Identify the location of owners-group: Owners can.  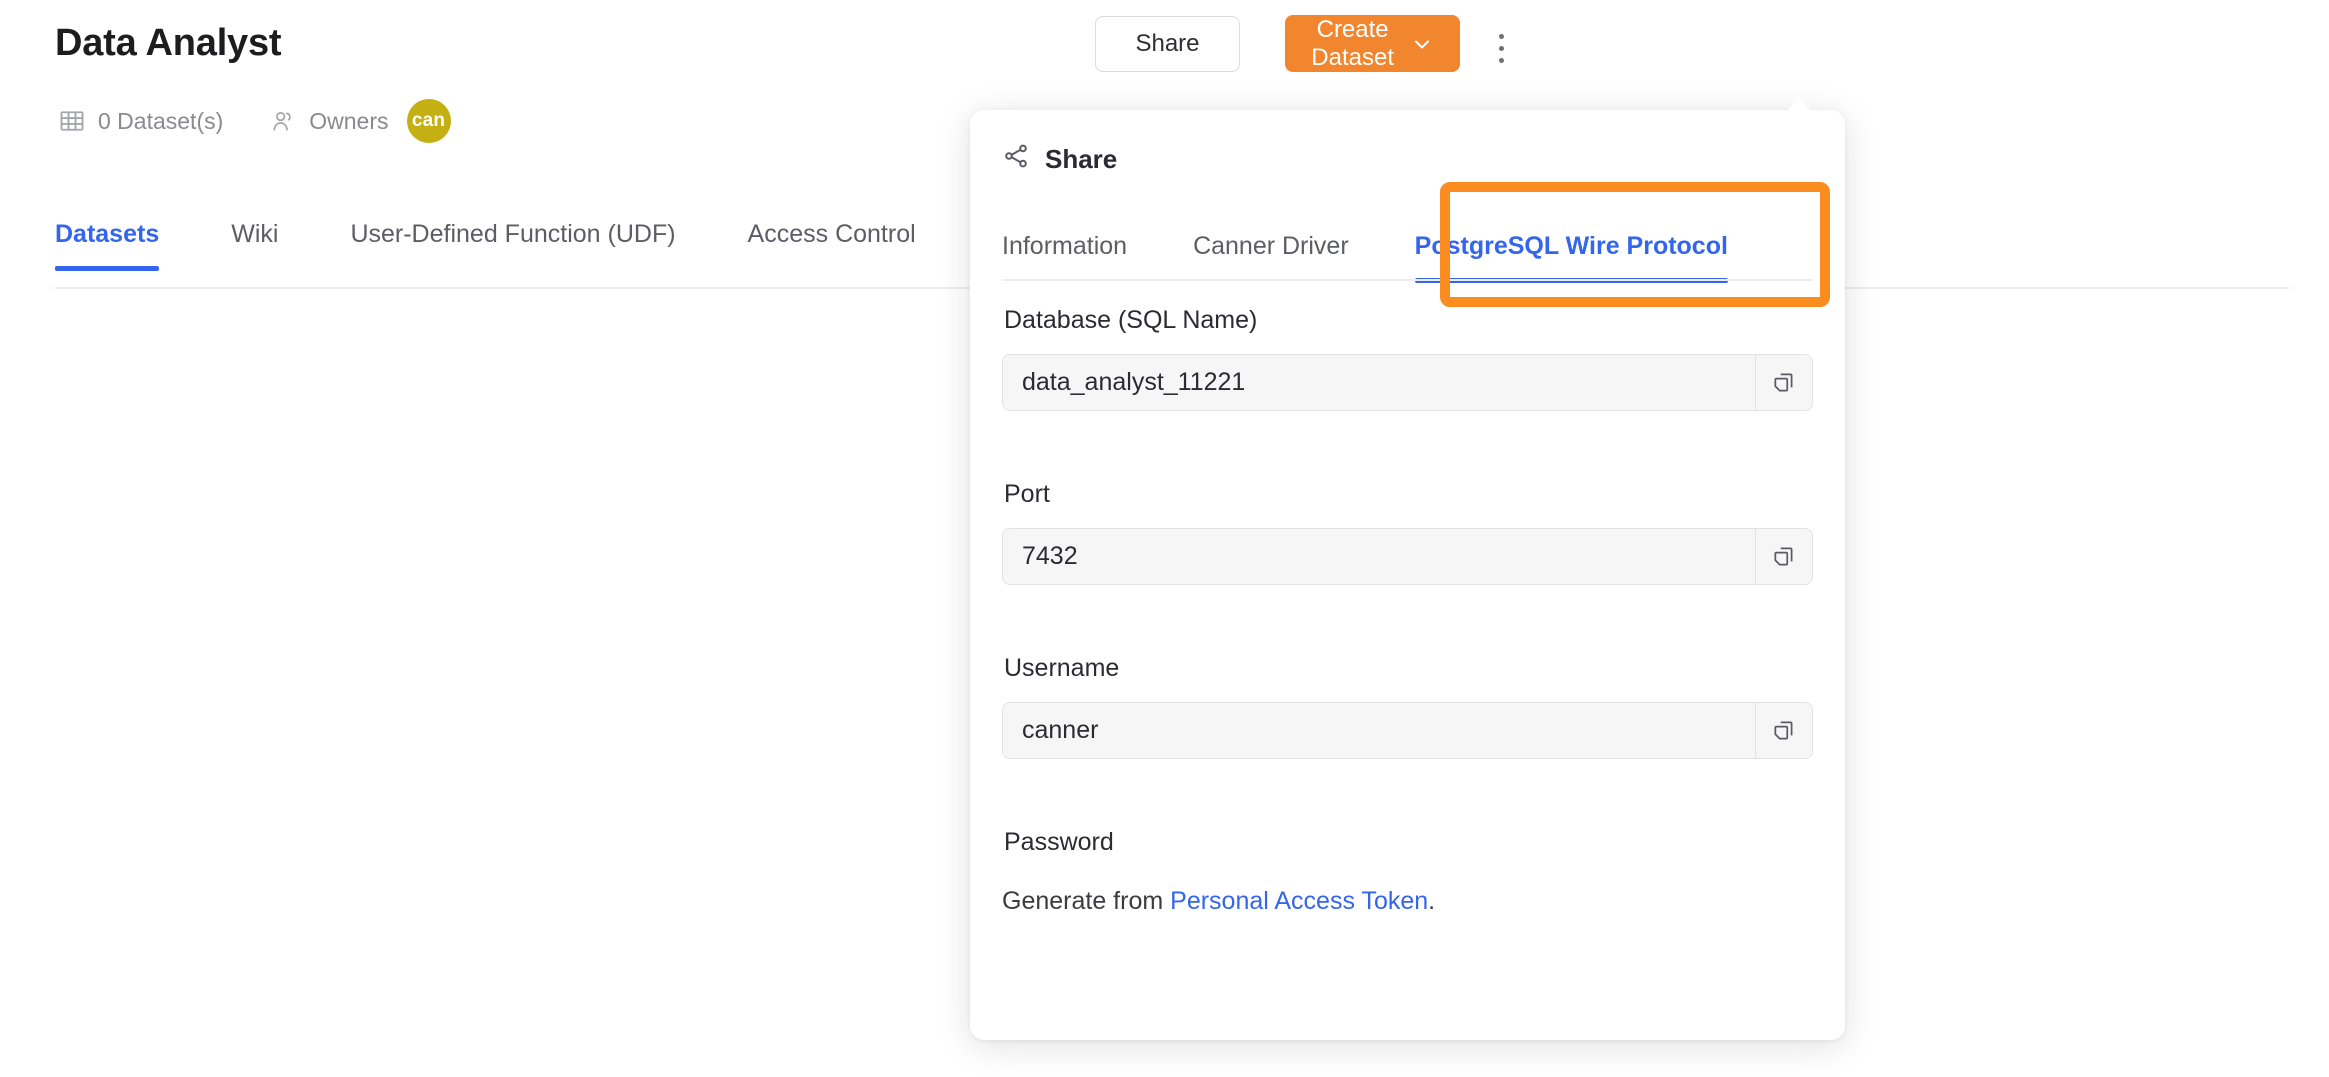
(360, 121).